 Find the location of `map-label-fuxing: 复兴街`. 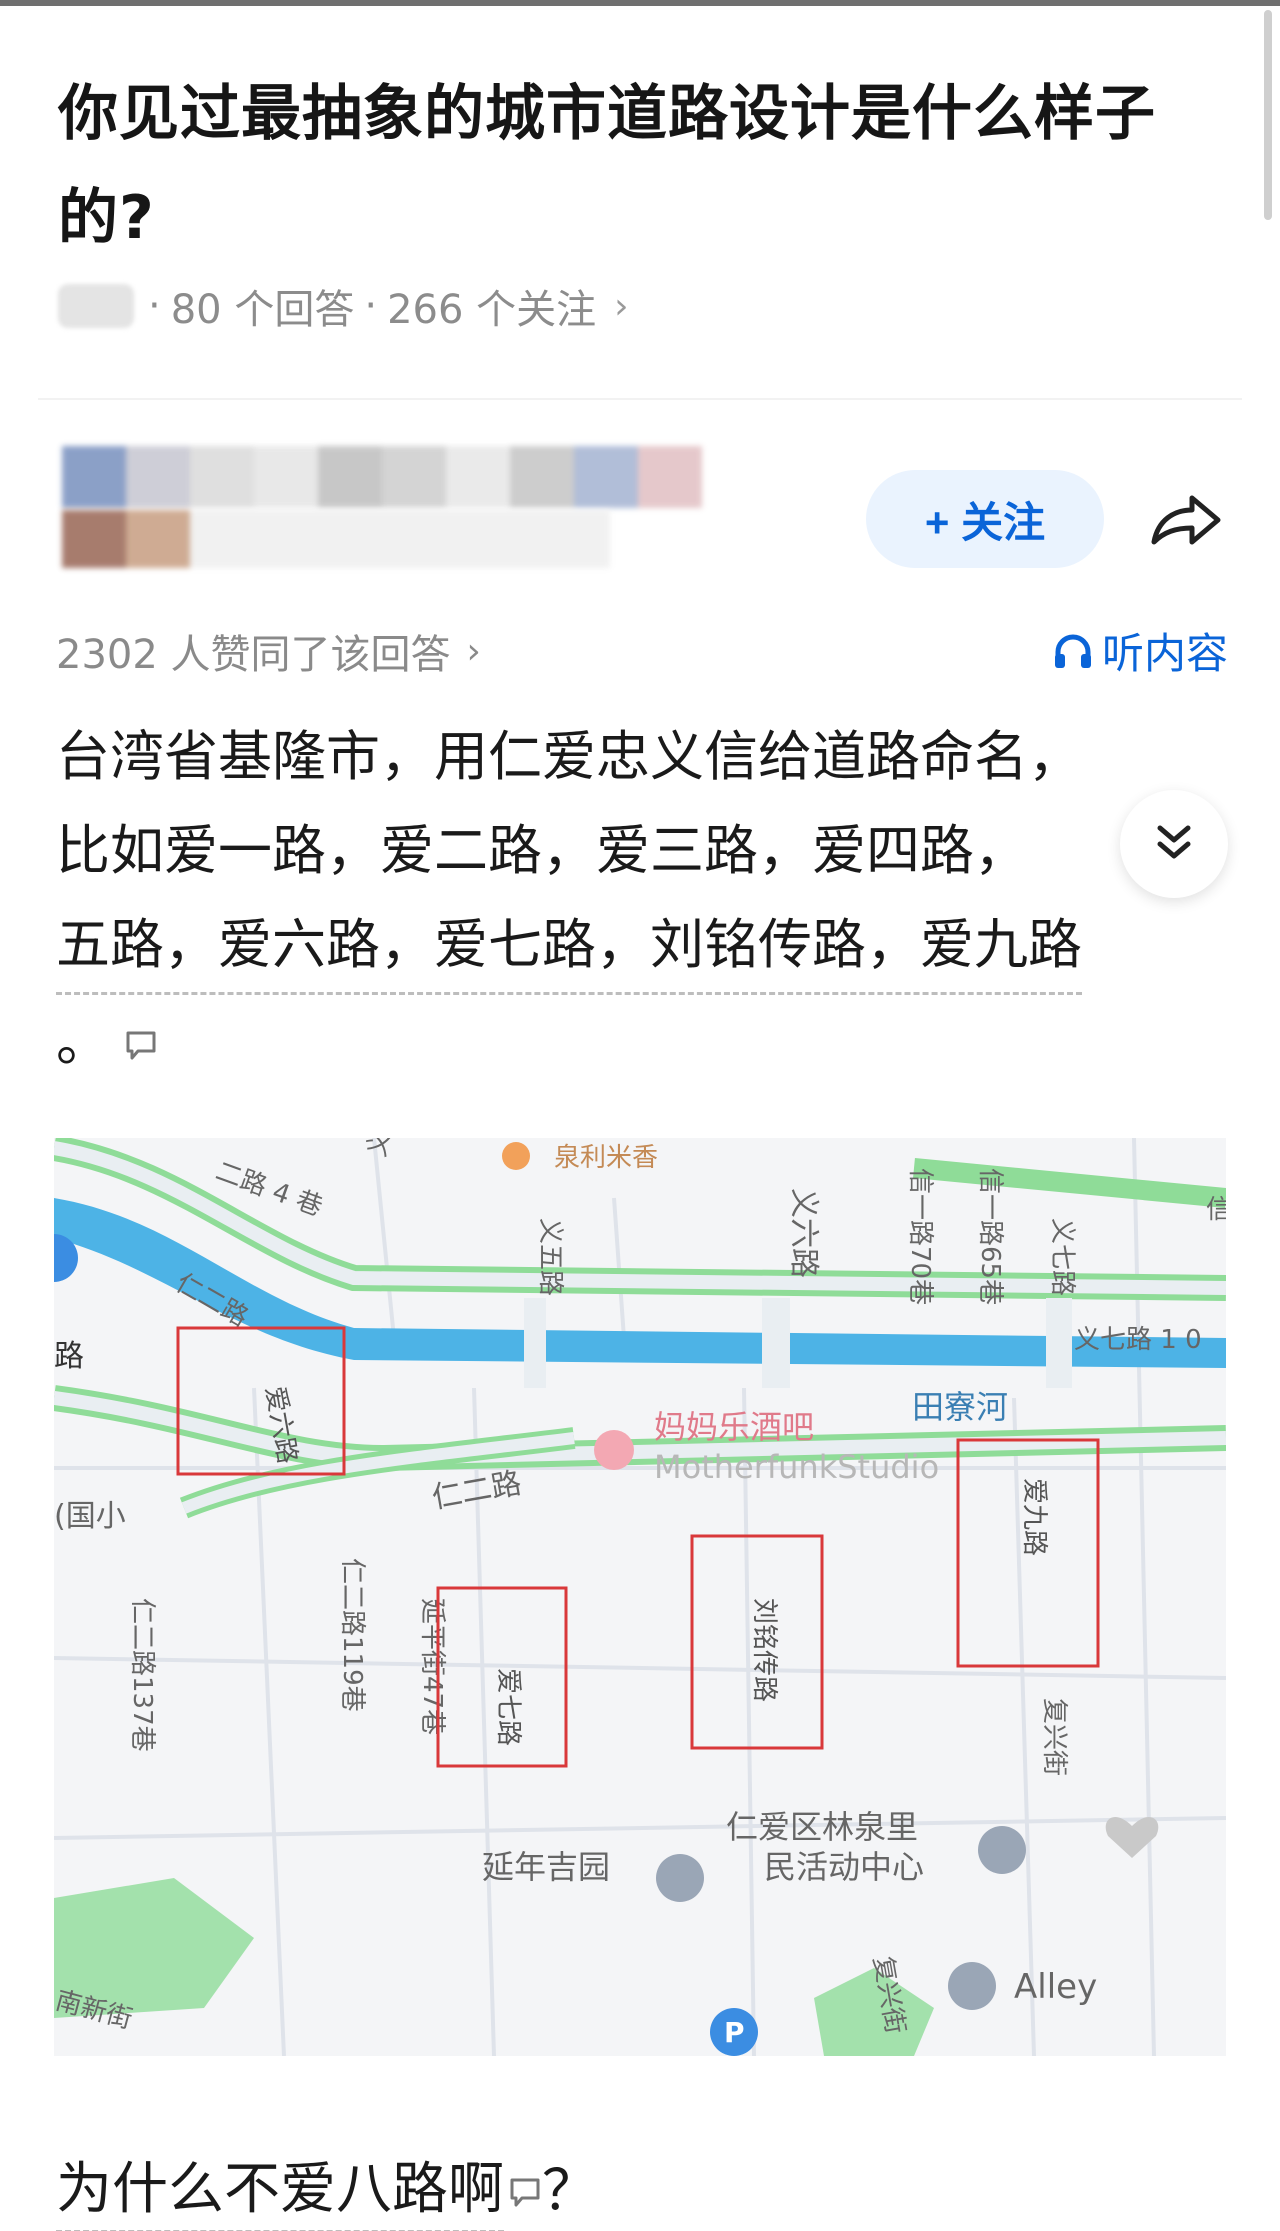

map-label-fuxing: 复兴街 is located at coordinates (1054, 1737).